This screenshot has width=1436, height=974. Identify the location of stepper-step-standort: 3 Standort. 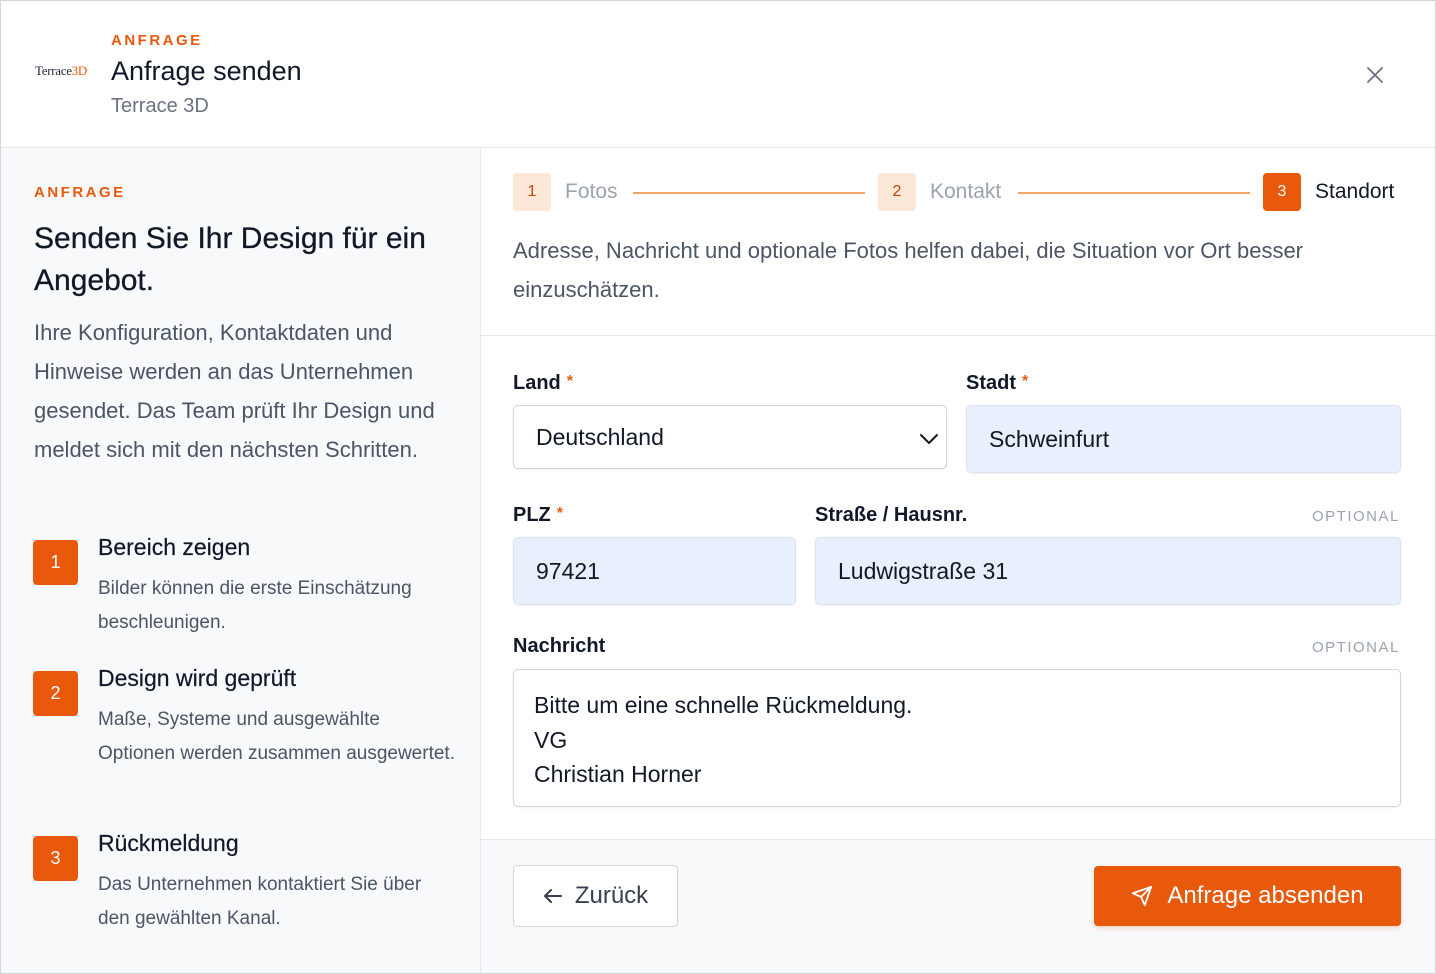
(1328, 192).